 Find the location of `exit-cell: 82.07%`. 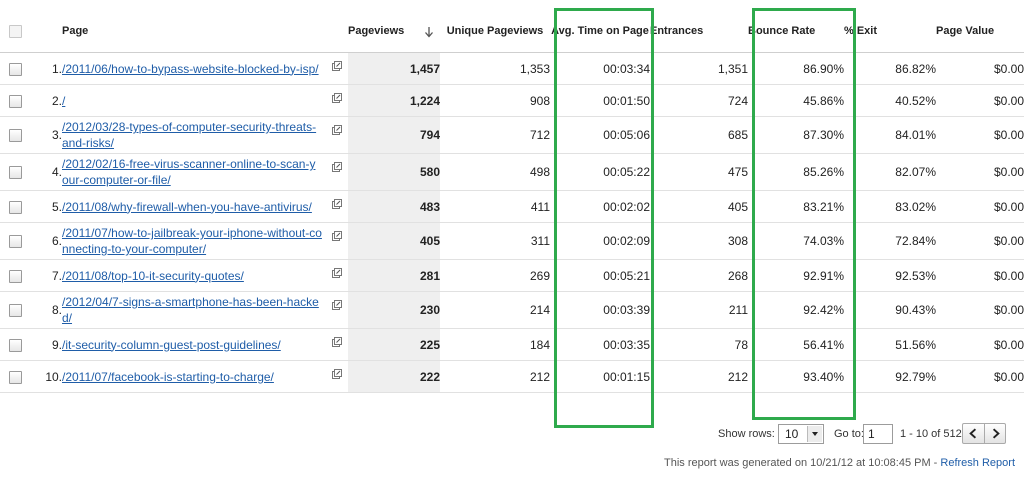

exit-cell: 82.07% is located at coordinates (890, 172).